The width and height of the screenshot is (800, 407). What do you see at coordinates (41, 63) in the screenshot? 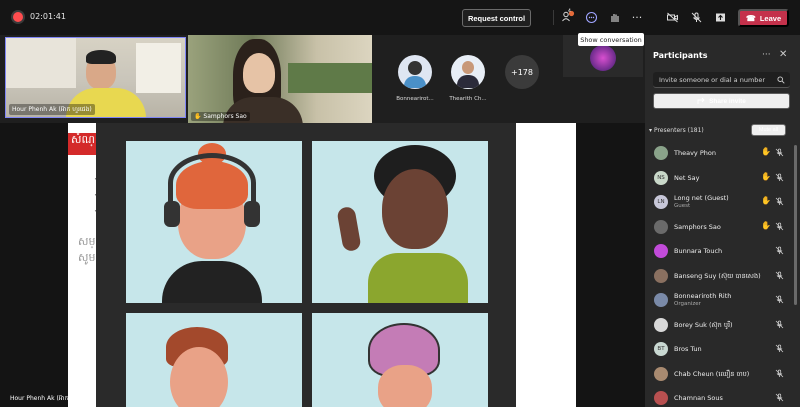
I see `window-frame` at bounding box center [41, 63].